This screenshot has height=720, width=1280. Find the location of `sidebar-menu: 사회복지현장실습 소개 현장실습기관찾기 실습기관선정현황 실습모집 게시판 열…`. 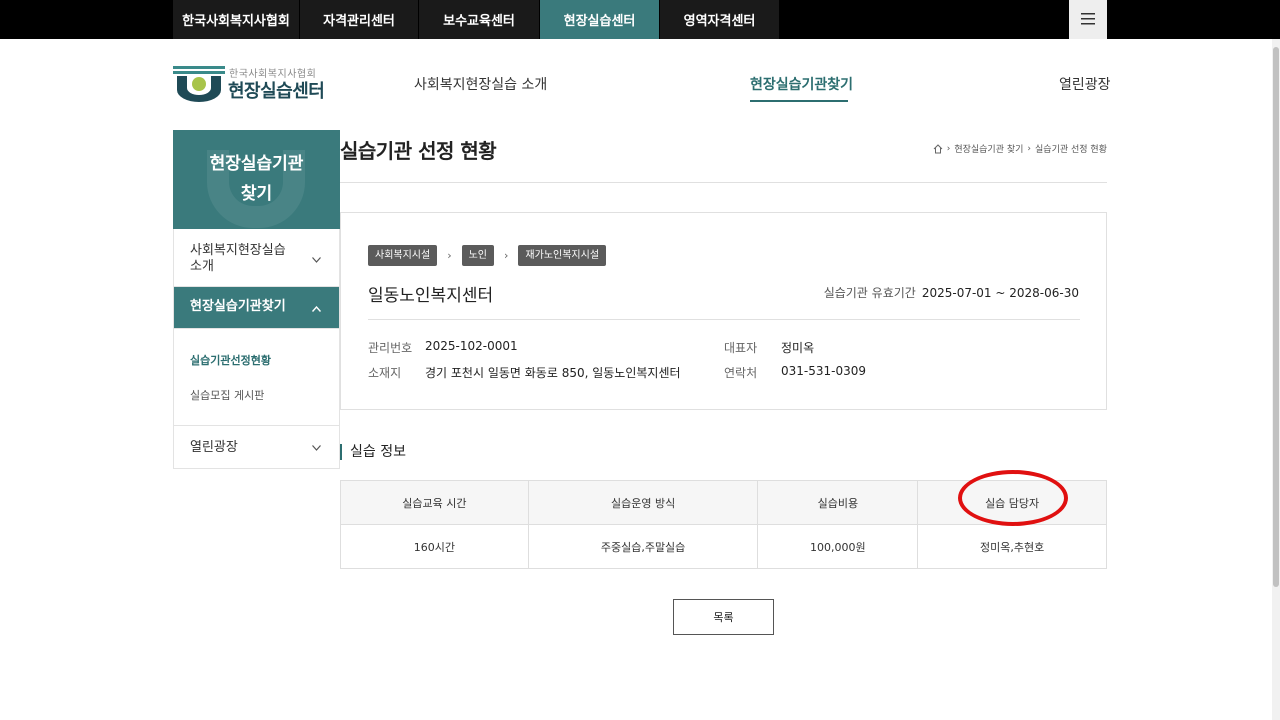

sidebar-menu: 사회복지현장실습 소개 현장실습기관찾기 실습기관선정현황 실습모집 게시판 열… is located at coordinates (256, 349).